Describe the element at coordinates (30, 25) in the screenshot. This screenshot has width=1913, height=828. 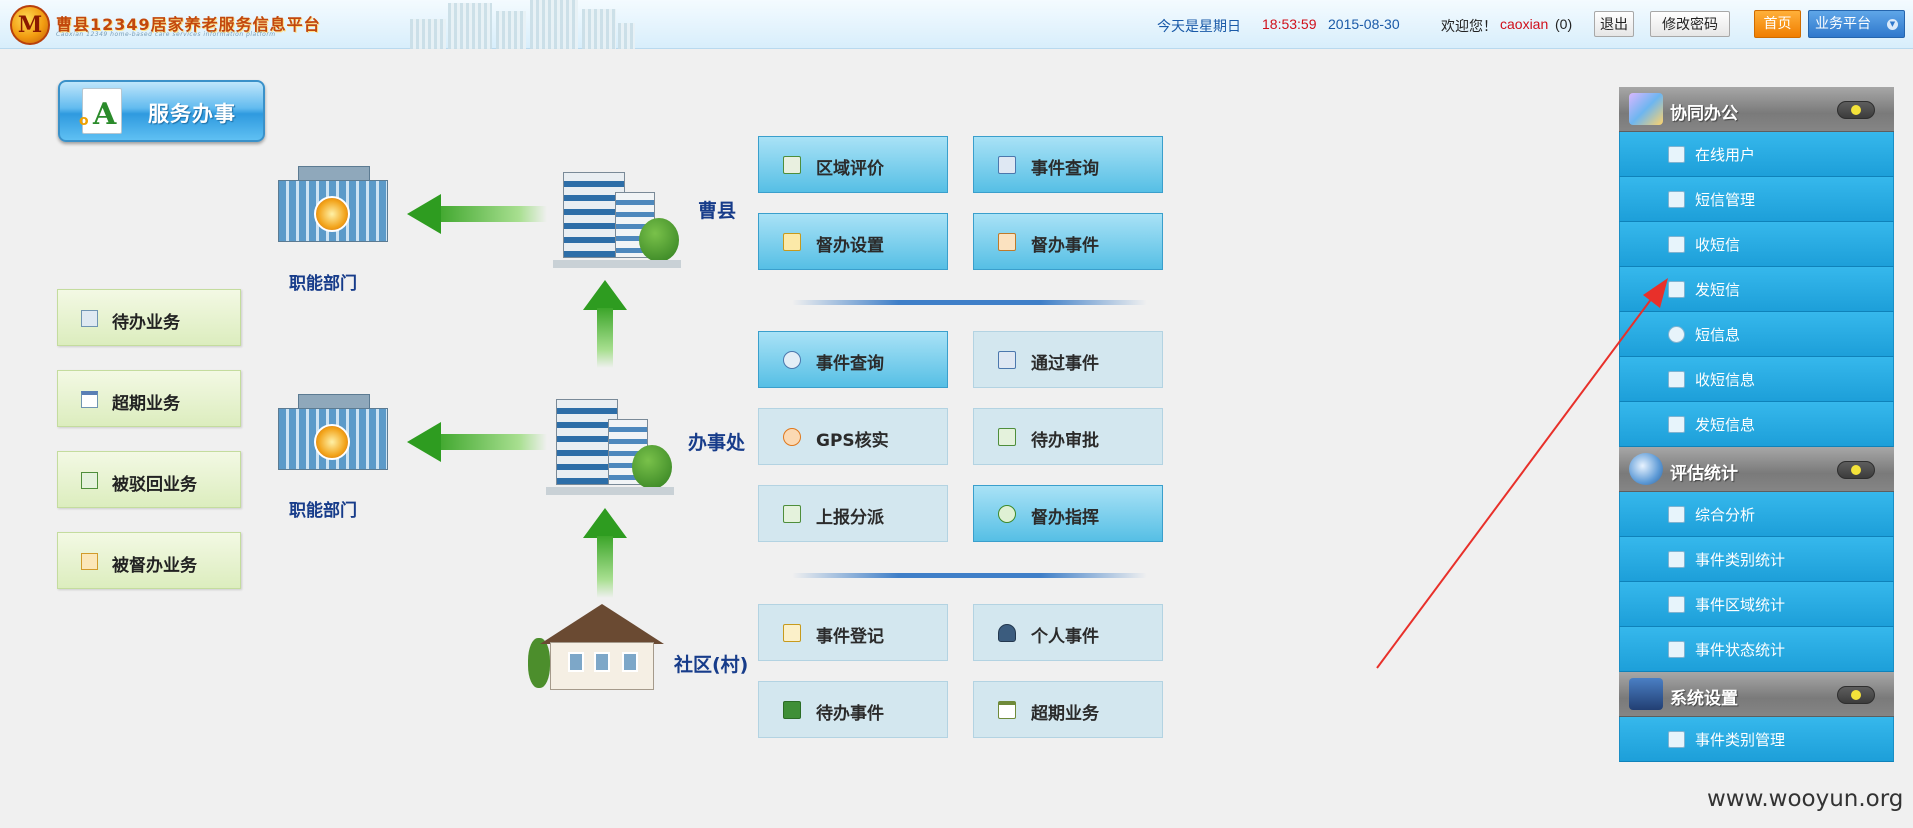
I see `site-logo: M` at that location.